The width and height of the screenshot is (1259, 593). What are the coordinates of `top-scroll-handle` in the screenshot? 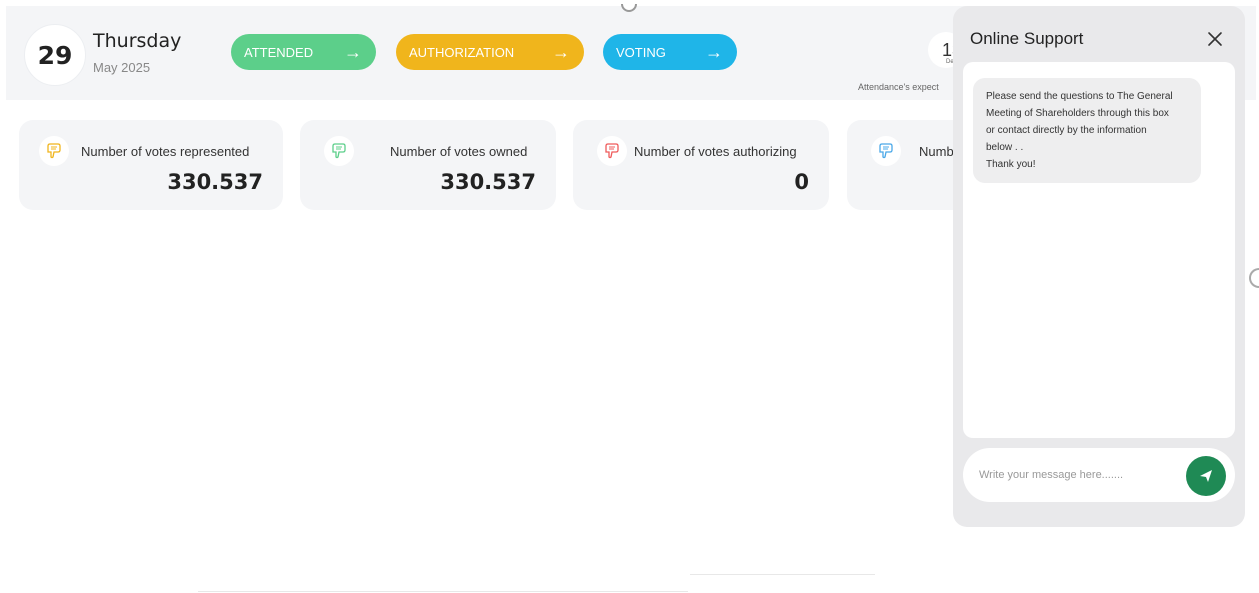 It's located at (629, 8).